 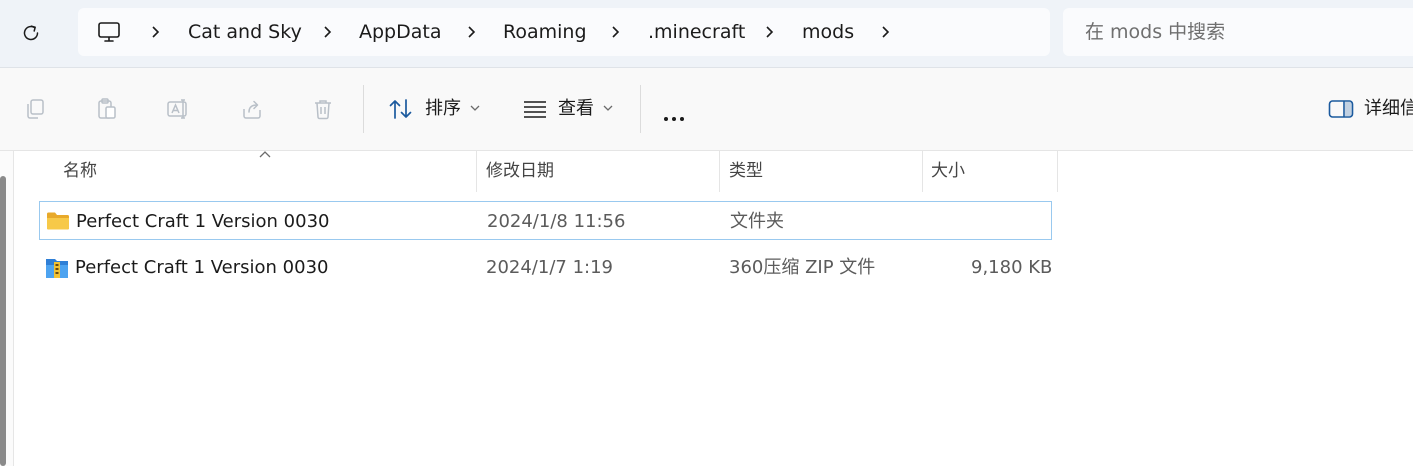 What do you see at coordinates (3, 321) in the screenshot?
I see `navigation-scrollbar` at bounding box center [3, 321].